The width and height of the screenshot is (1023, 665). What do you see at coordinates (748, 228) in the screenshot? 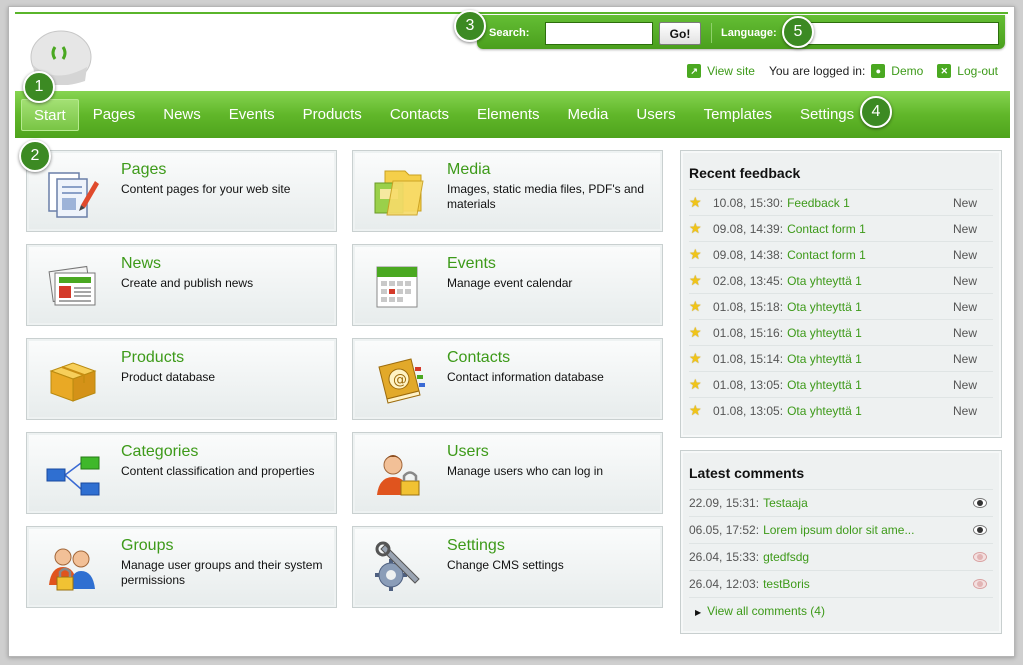
I see `feedback-time: 09.08, 14:39:` at bounding box center [748, 228].